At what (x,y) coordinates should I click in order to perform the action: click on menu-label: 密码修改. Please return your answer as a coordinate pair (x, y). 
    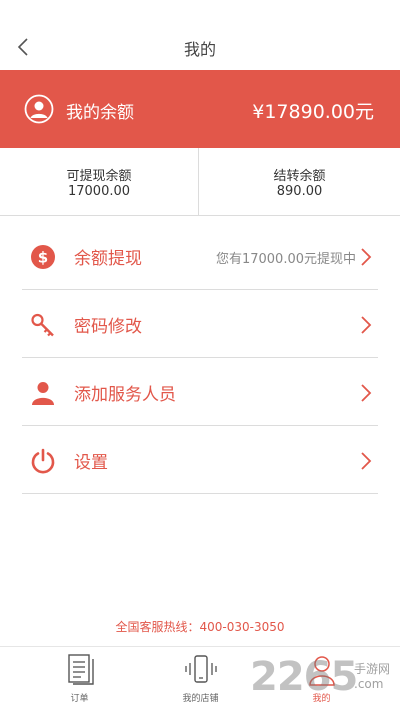
    Looking at the image, I should click on (108, 327).